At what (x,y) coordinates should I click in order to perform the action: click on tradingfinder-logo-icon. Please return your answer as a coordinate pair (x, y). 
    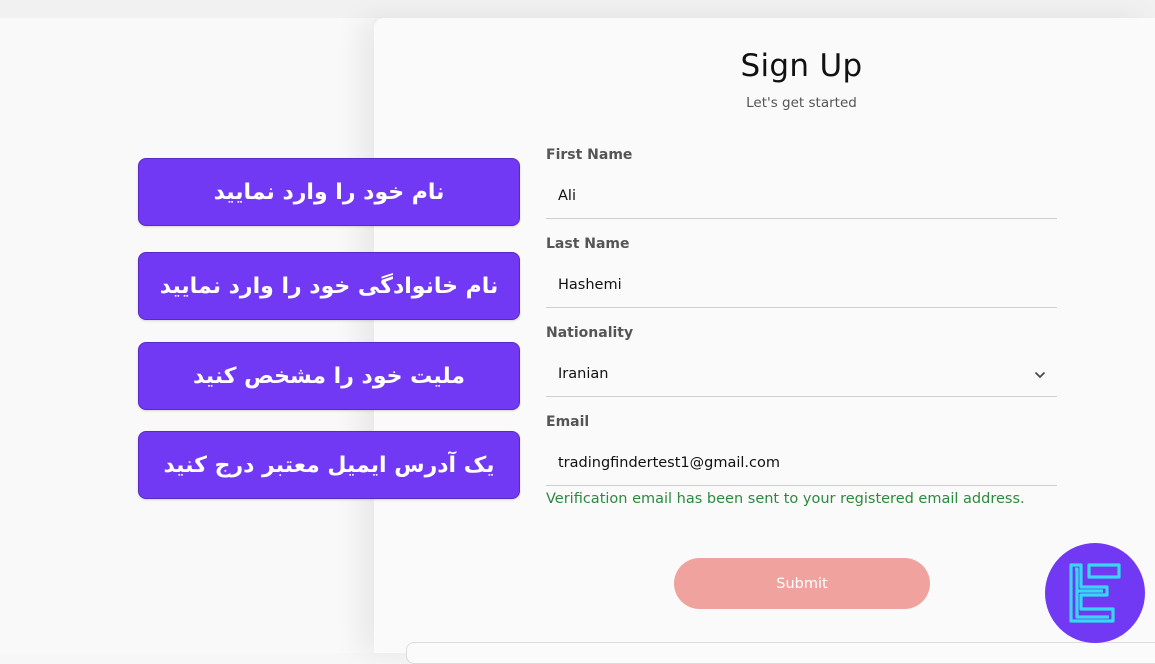
    Looking at the image, I should click on (1095, 593).